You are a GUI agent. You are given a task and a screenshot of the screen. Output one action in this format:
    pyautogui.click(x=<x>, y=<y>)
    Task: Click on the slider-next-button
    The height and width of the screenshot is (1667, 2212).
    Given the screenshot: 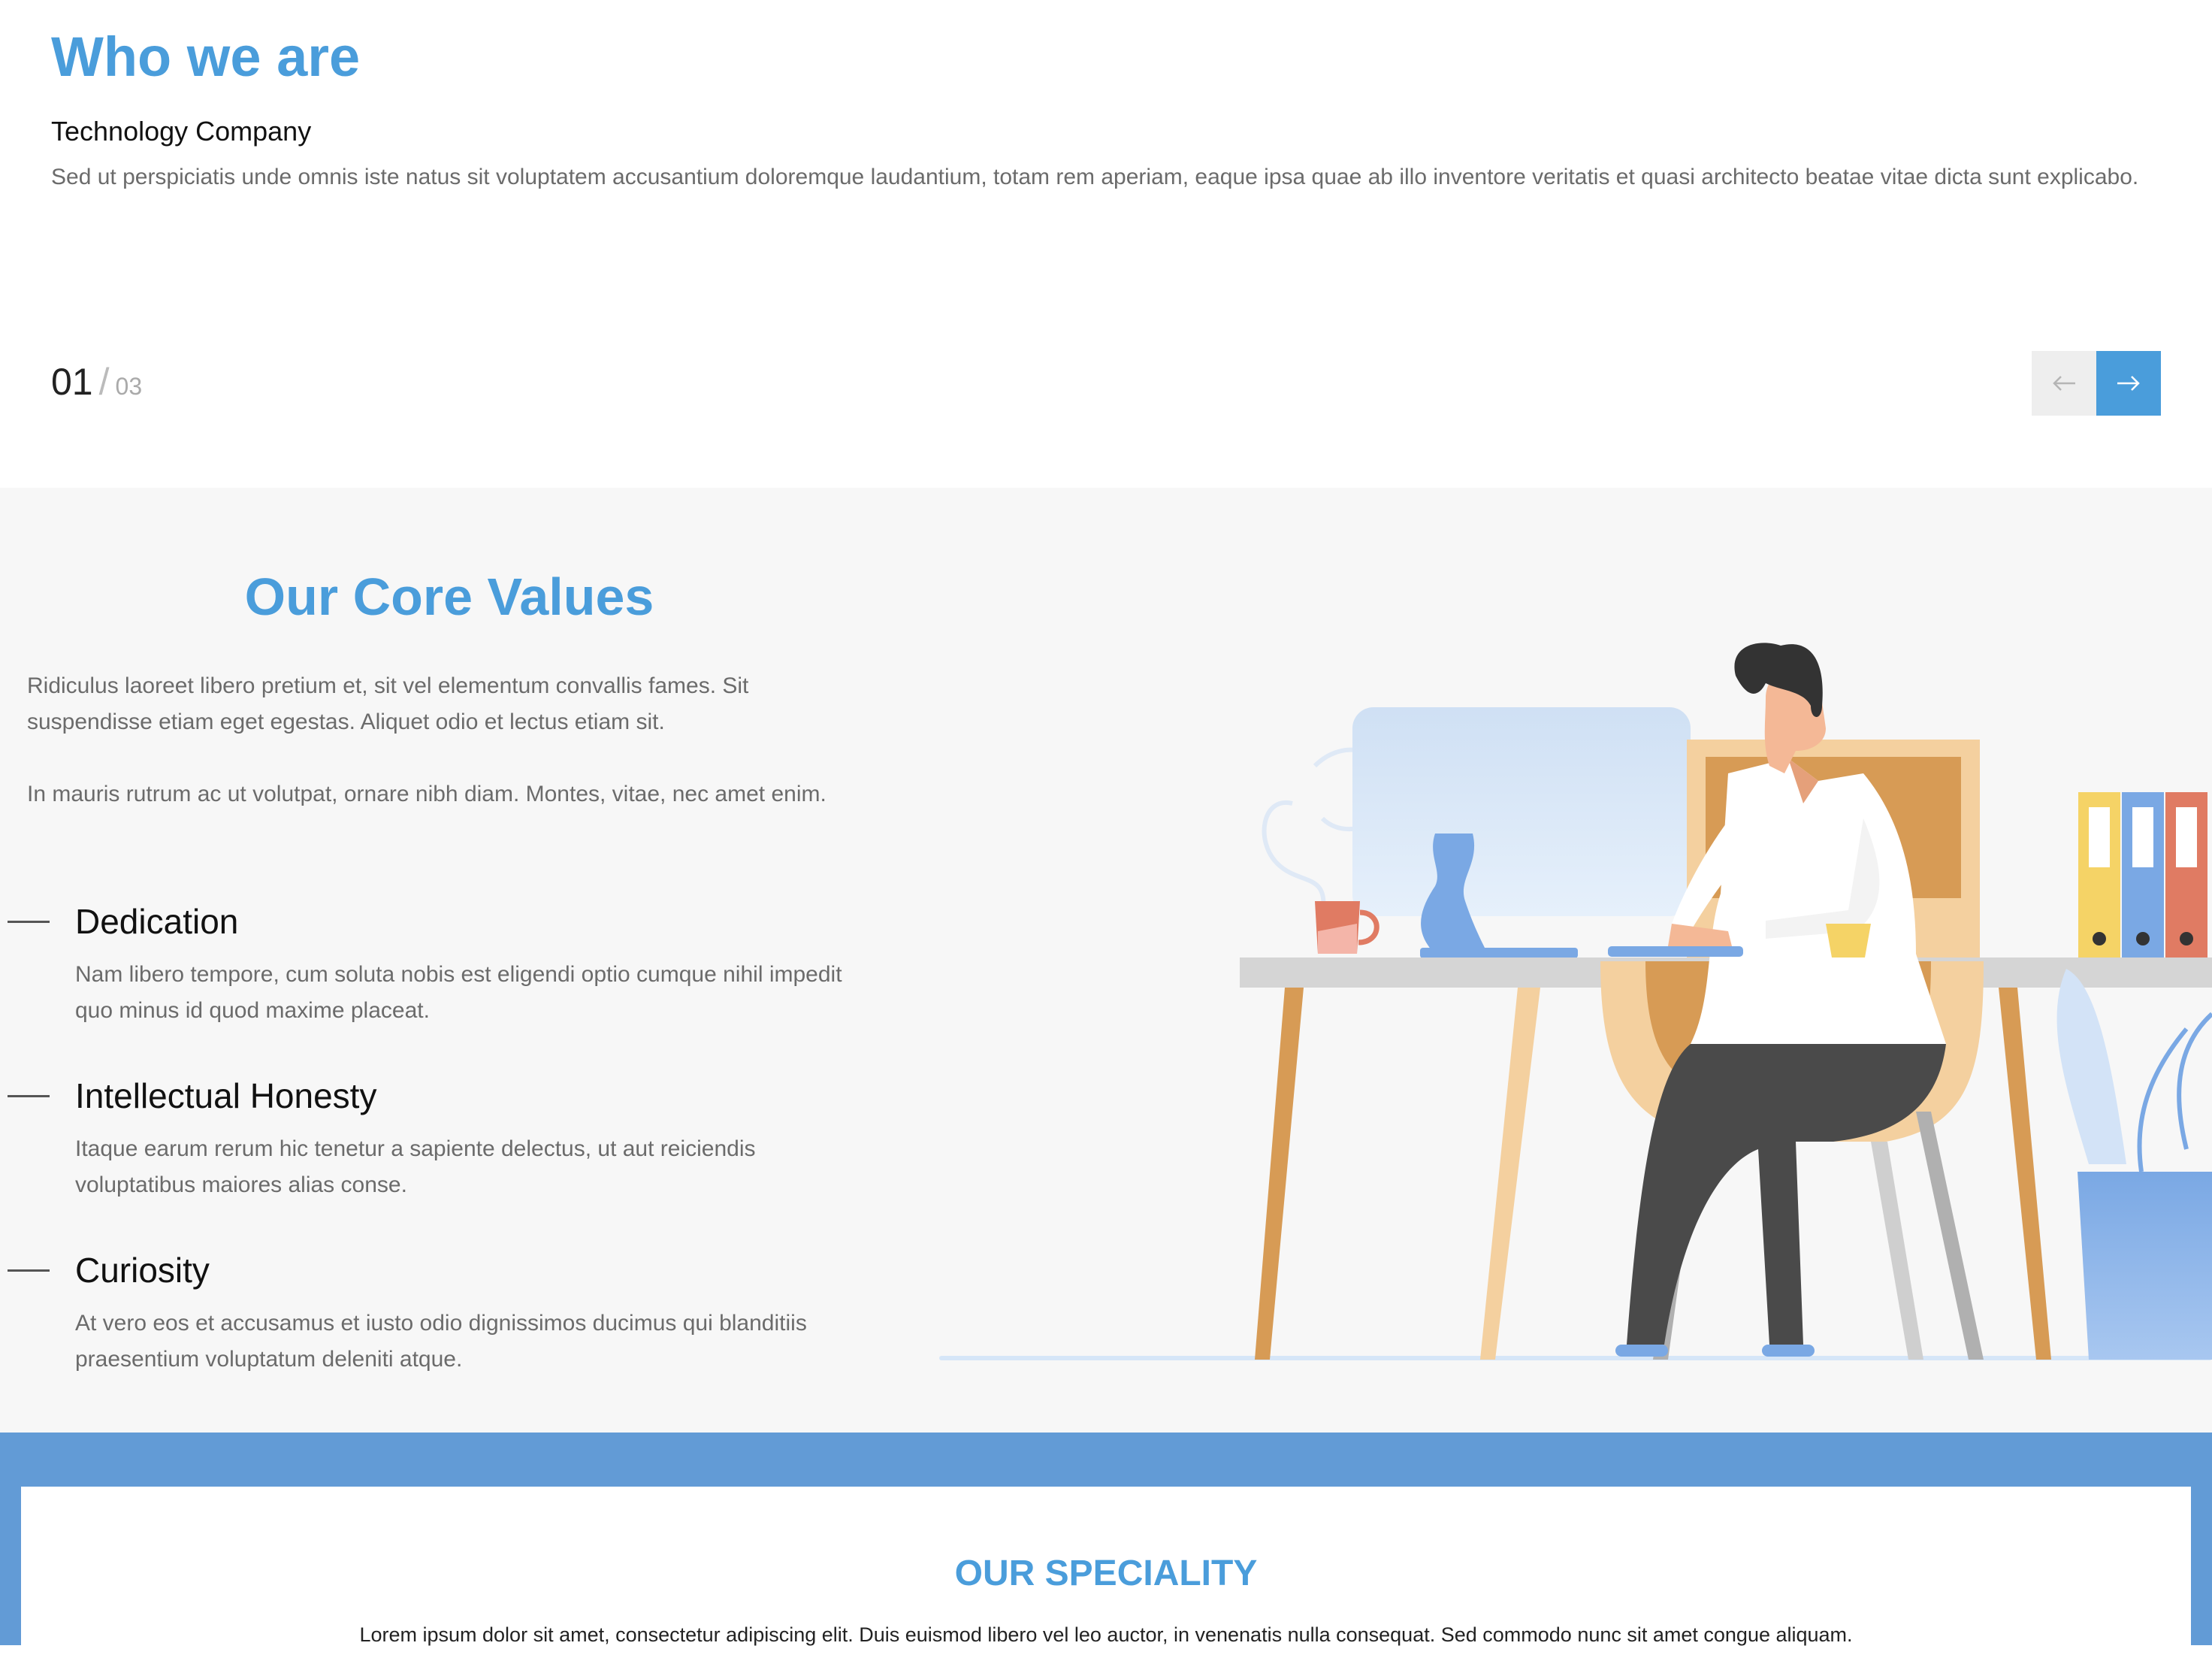 What is the action you would take?
    pyautogui.click(x=2129, y=383)
    